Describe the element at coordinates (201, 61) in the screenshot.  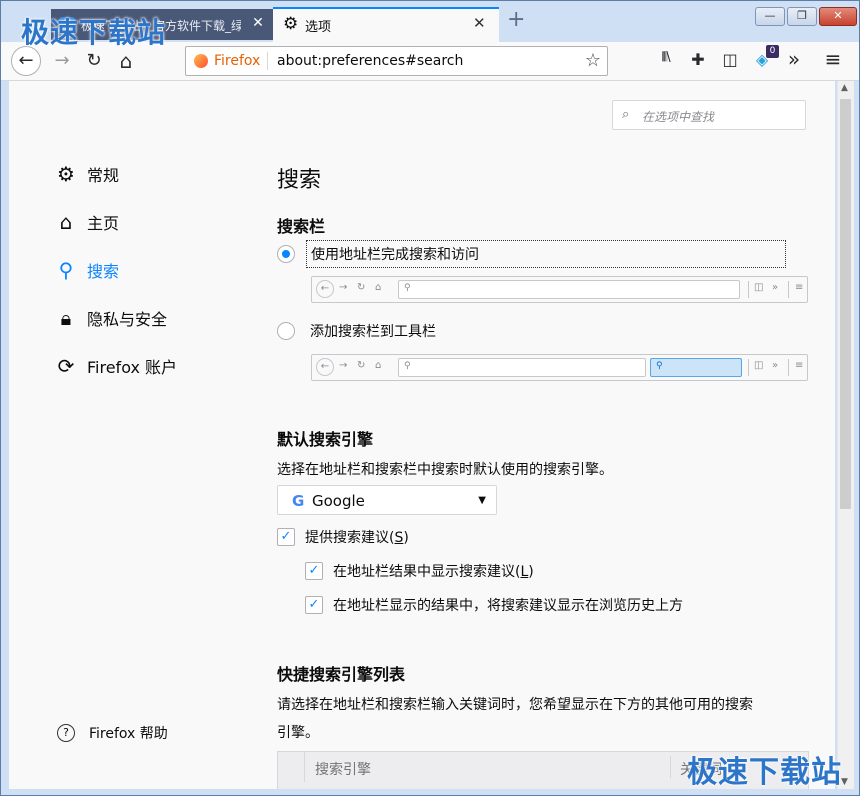
I see `firefox-logo-icon` at that location.